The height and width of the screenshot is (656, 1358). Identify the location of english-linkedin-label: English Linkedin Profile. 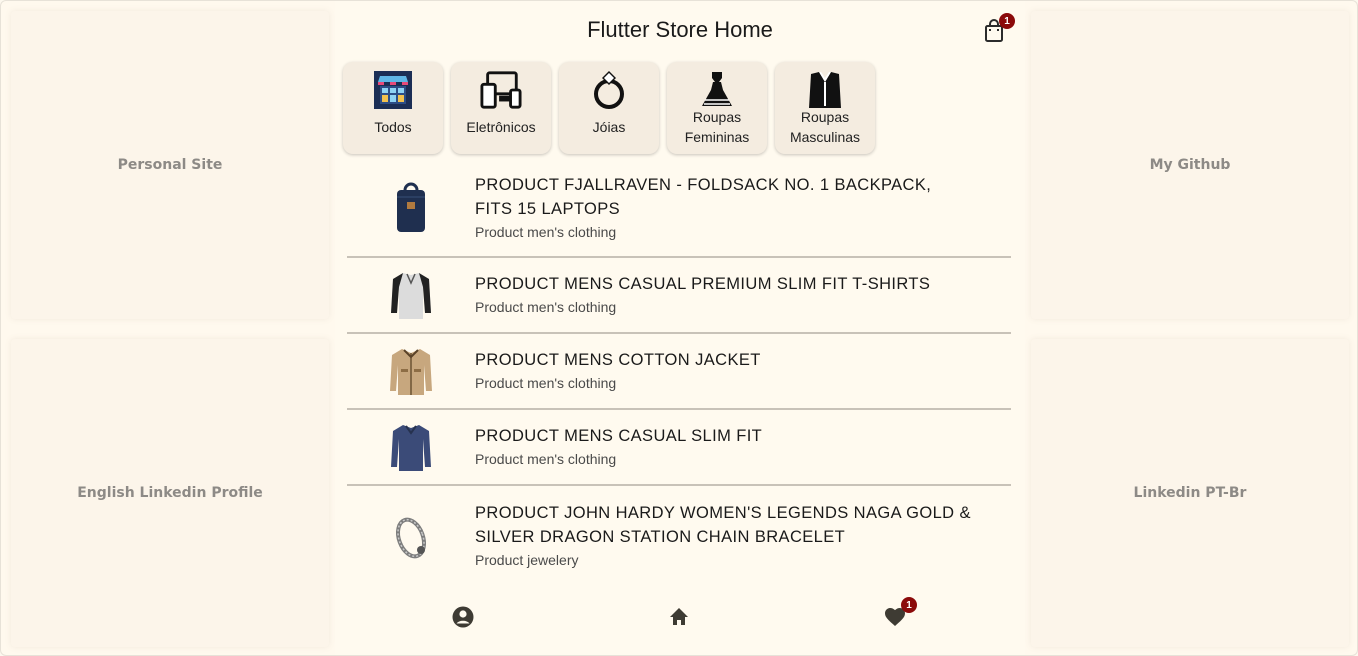
(170, 493).